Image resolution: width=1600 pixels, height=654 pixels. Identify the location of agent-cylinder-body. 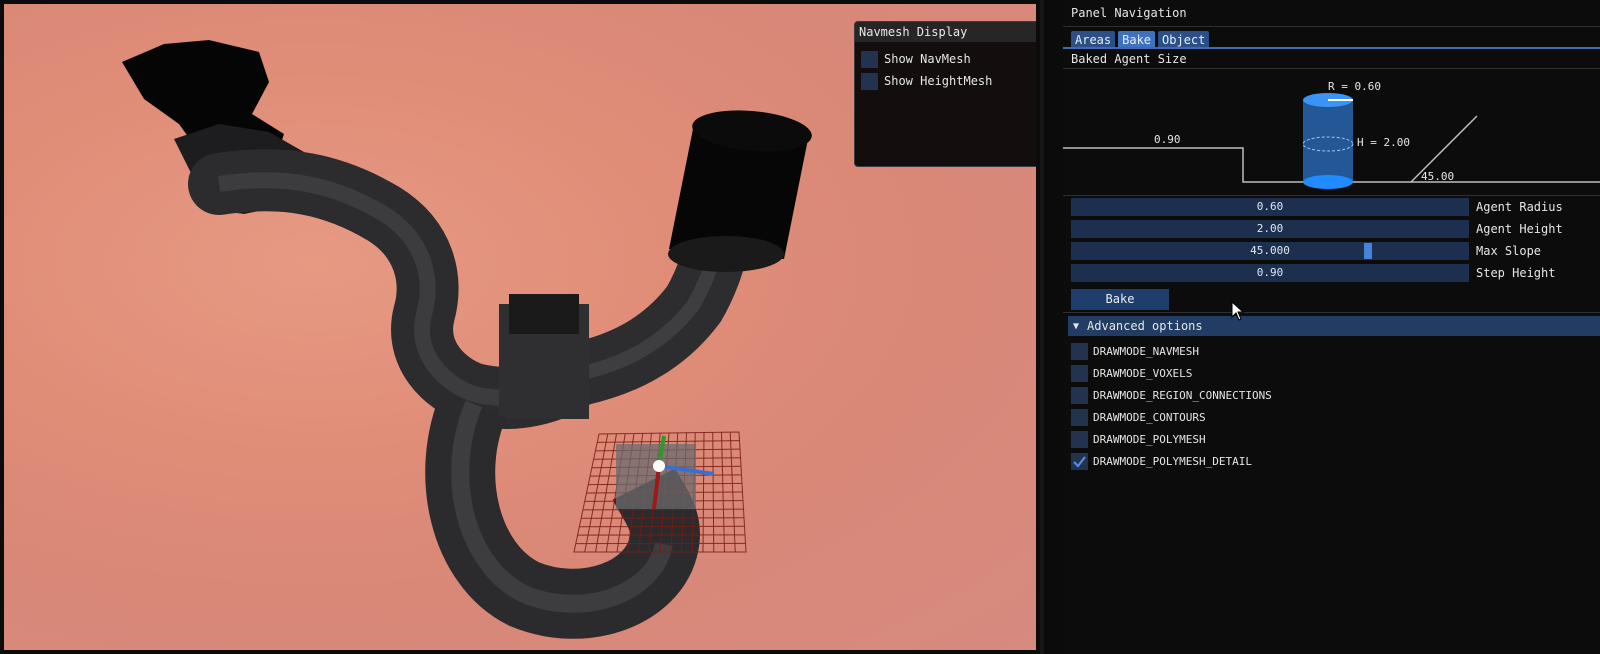
(1328, 141).